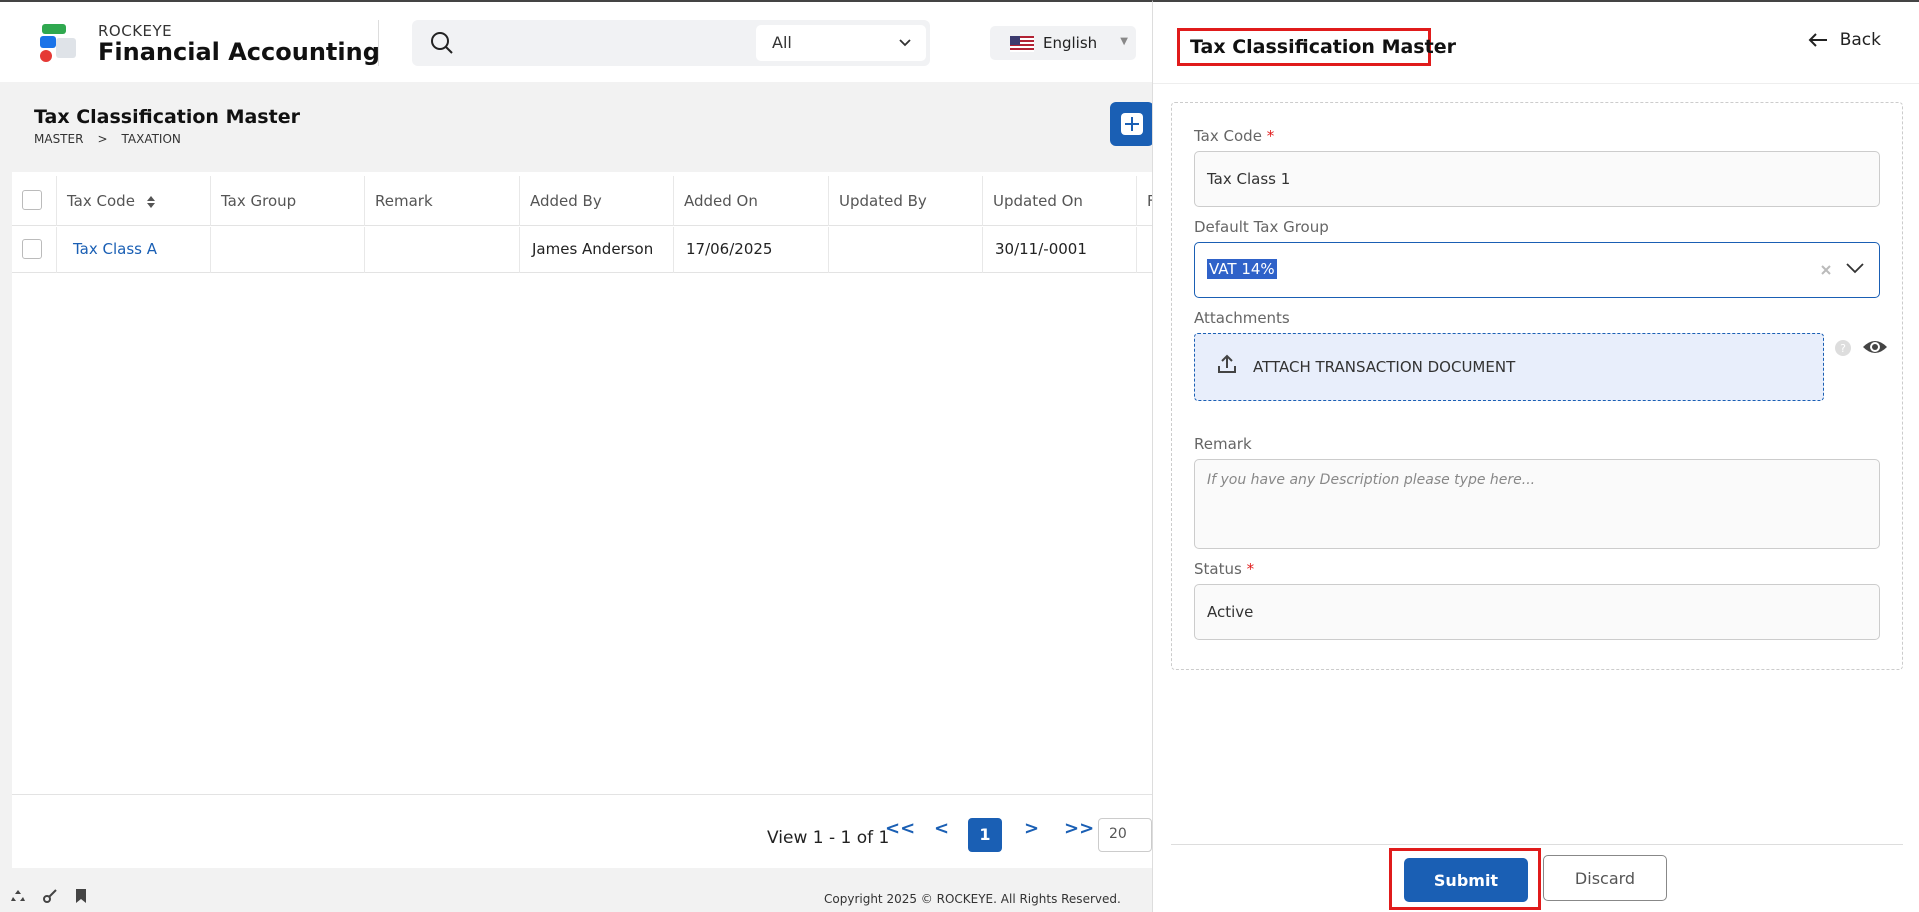 The image size is (1919, 912). I want to click on attachments-label: Attachments, so click(1242, 318).